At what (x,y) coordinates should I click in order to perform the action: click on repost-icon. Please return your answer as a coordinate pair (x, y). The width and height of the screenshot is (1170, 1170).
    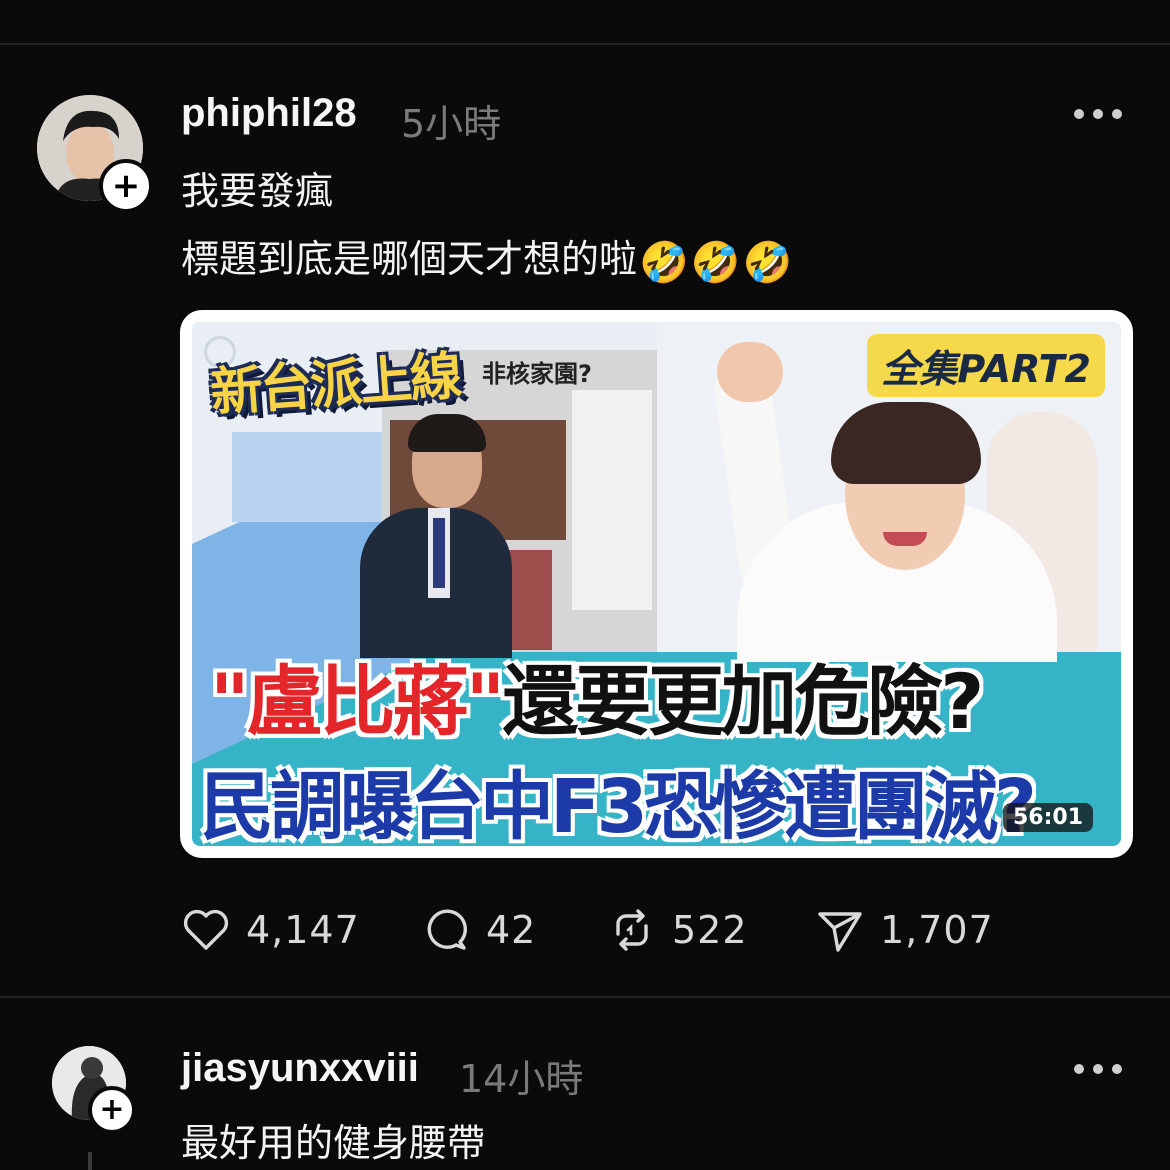
    Looking at the image, I should click on (632, 930).